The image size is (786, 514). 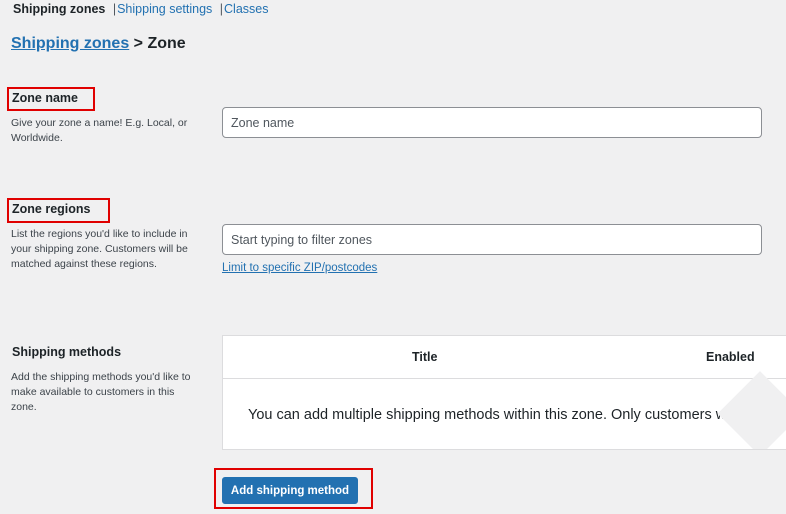 I want to click on page-title: Zone, so click(x=166, y=43).